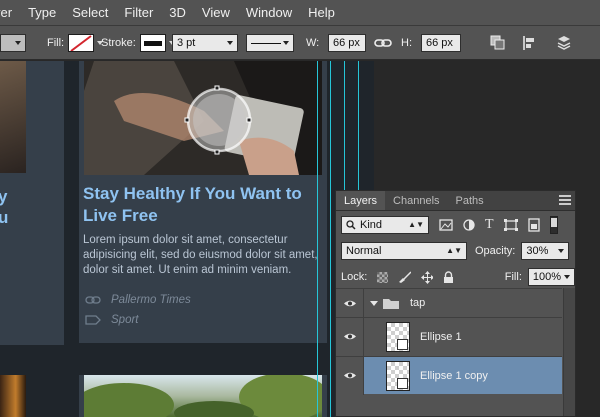 This screenshot has height=417, width=600. What do you see at coordinates (418, 303) in the screenshot?
I see `layer-name: tap` at bounding box center [418, 303].